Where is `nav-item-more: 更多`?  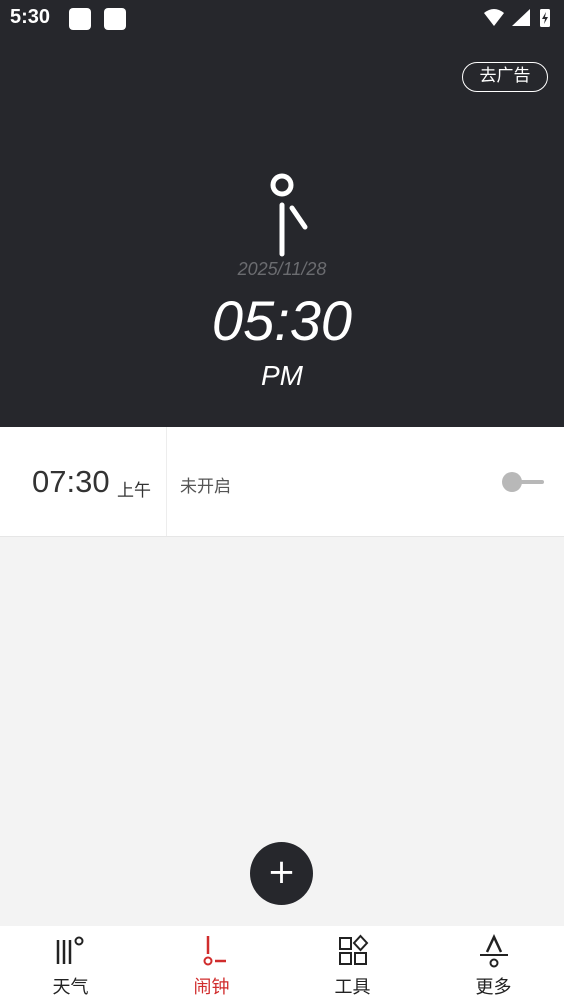 nav-item-more: 更多 is located at coordinates (493, 964).